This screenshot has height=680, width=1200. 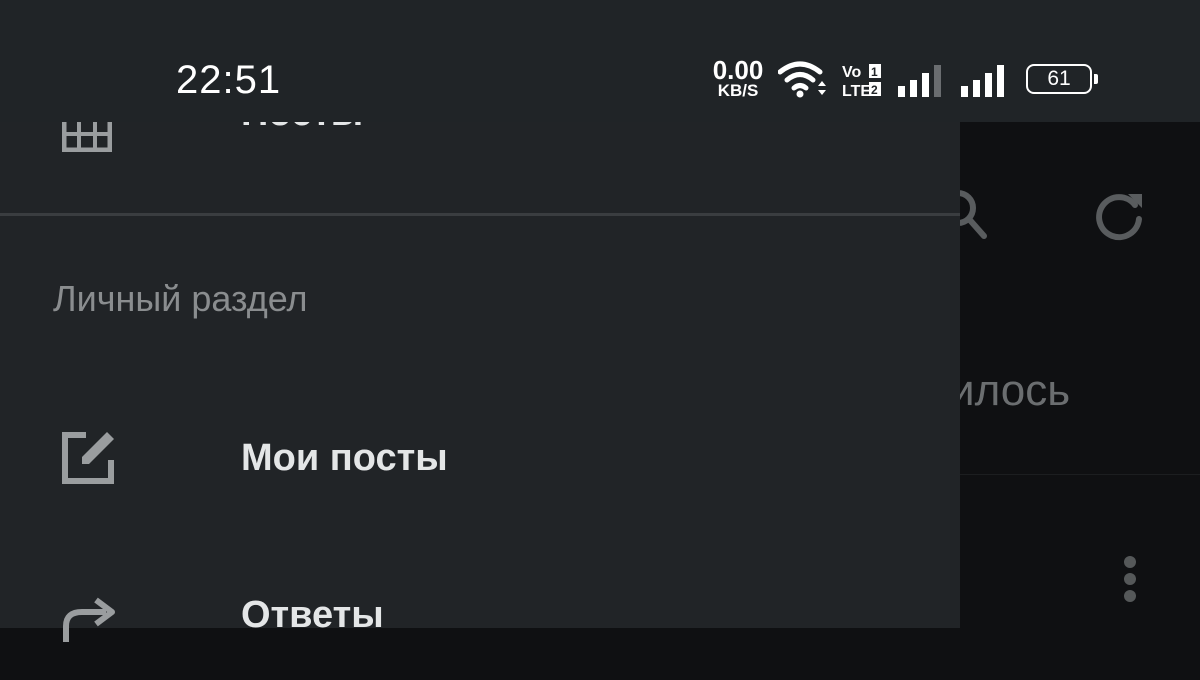 What do you see at coordinates (874, 72) in the screenshot?
I see `sim1-label: 1` at bounding box center [874, 72].